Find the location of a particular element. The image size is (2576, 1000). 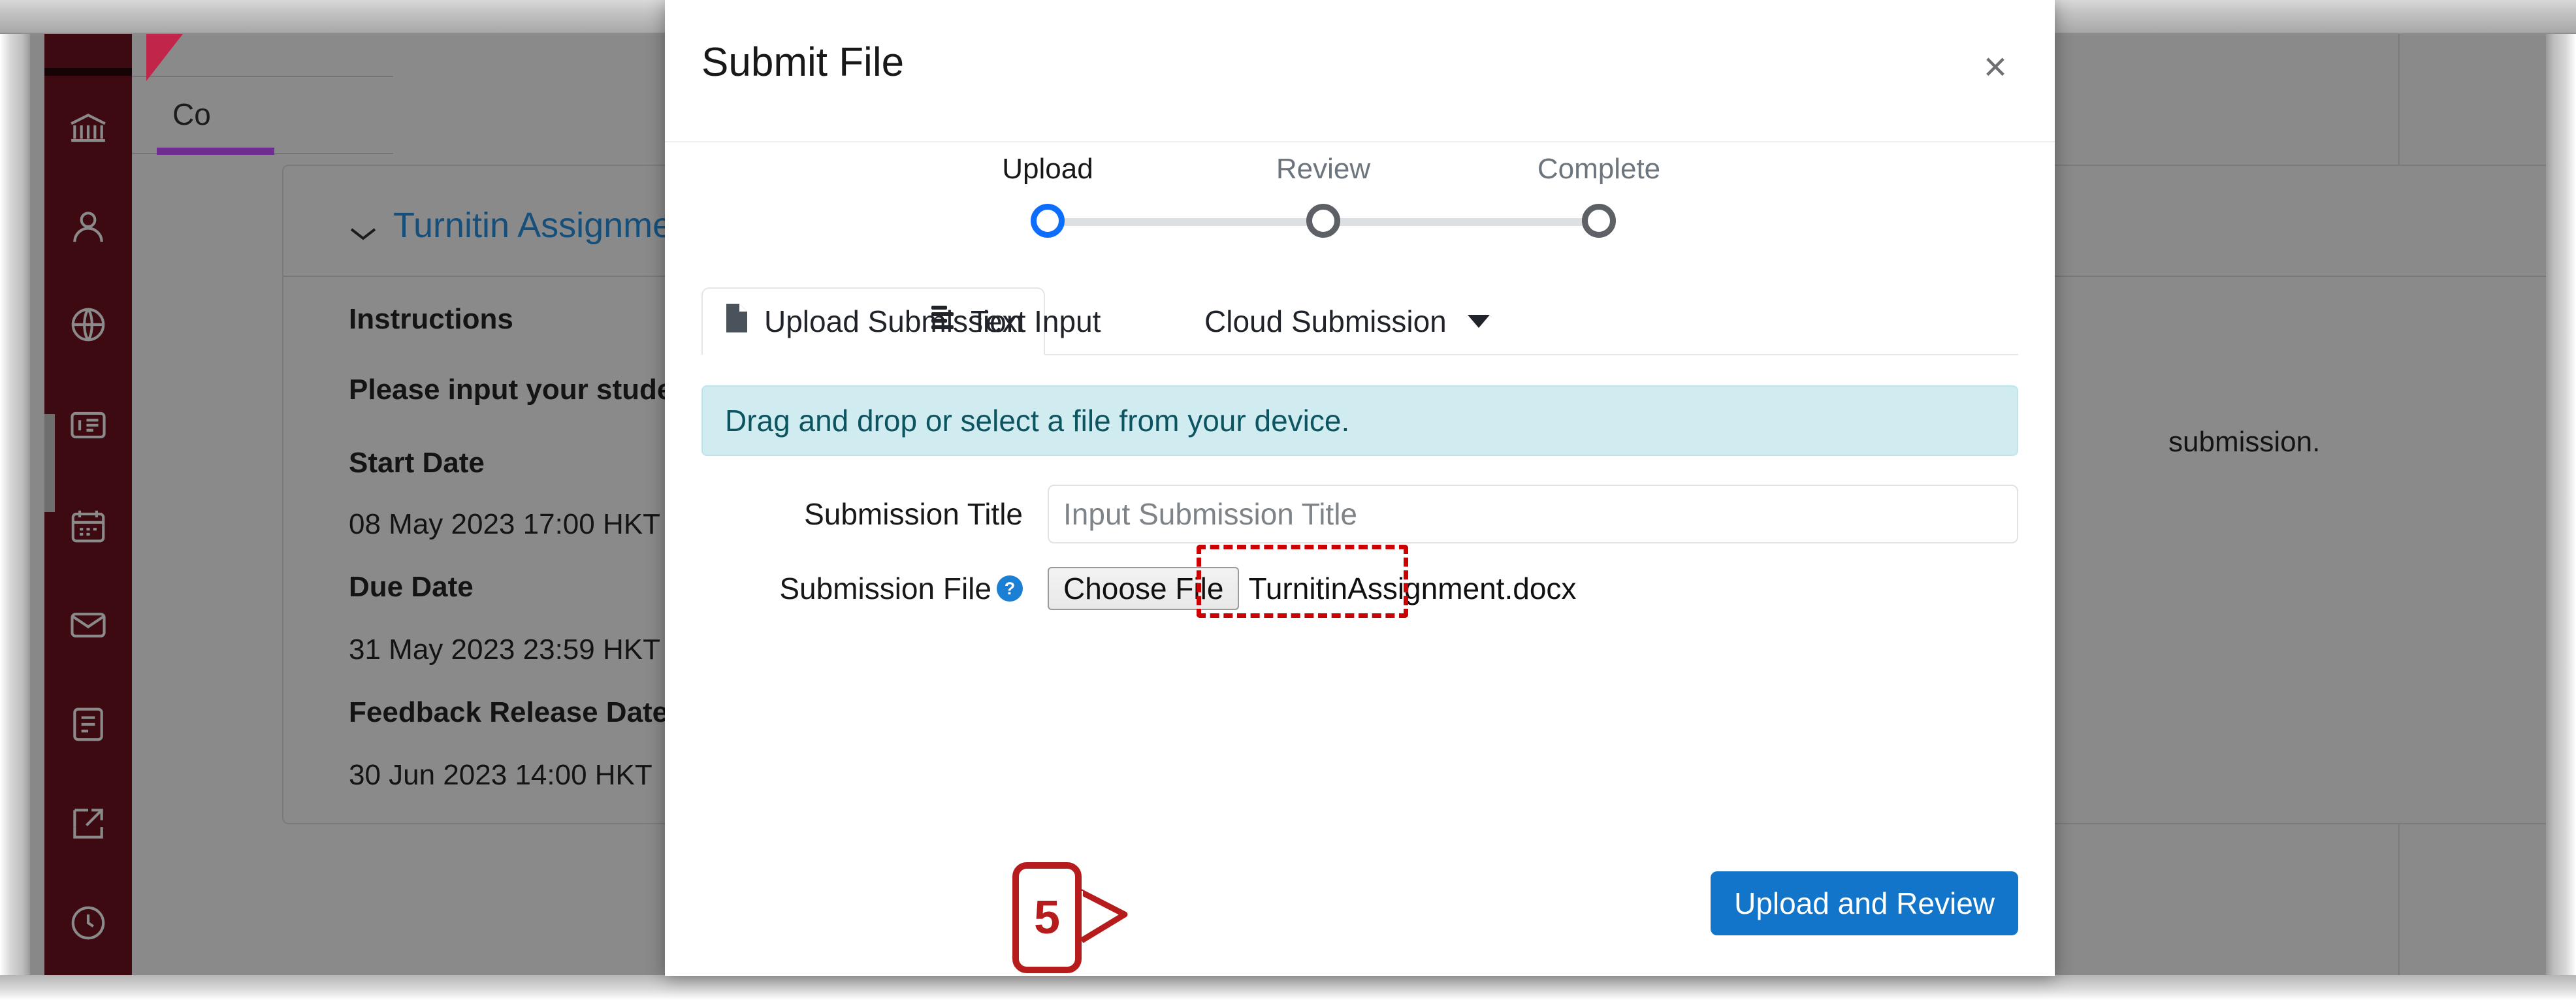

assignment-title: Turnitin Assignment is located at coordinates (547, 225).